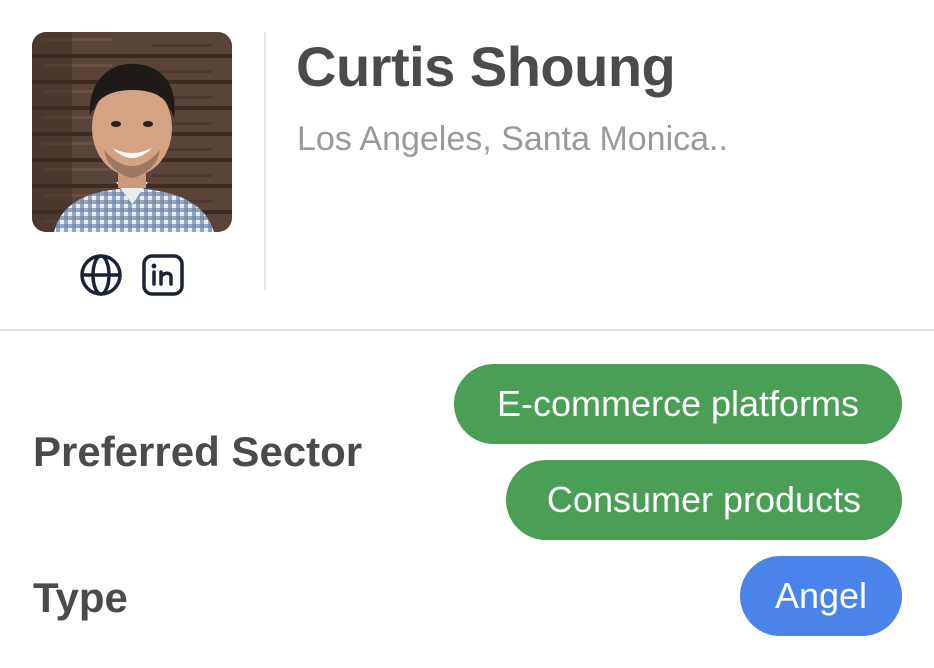 This screenshot has width=934, height=668. I want to click on avatar, so click(132, 132).